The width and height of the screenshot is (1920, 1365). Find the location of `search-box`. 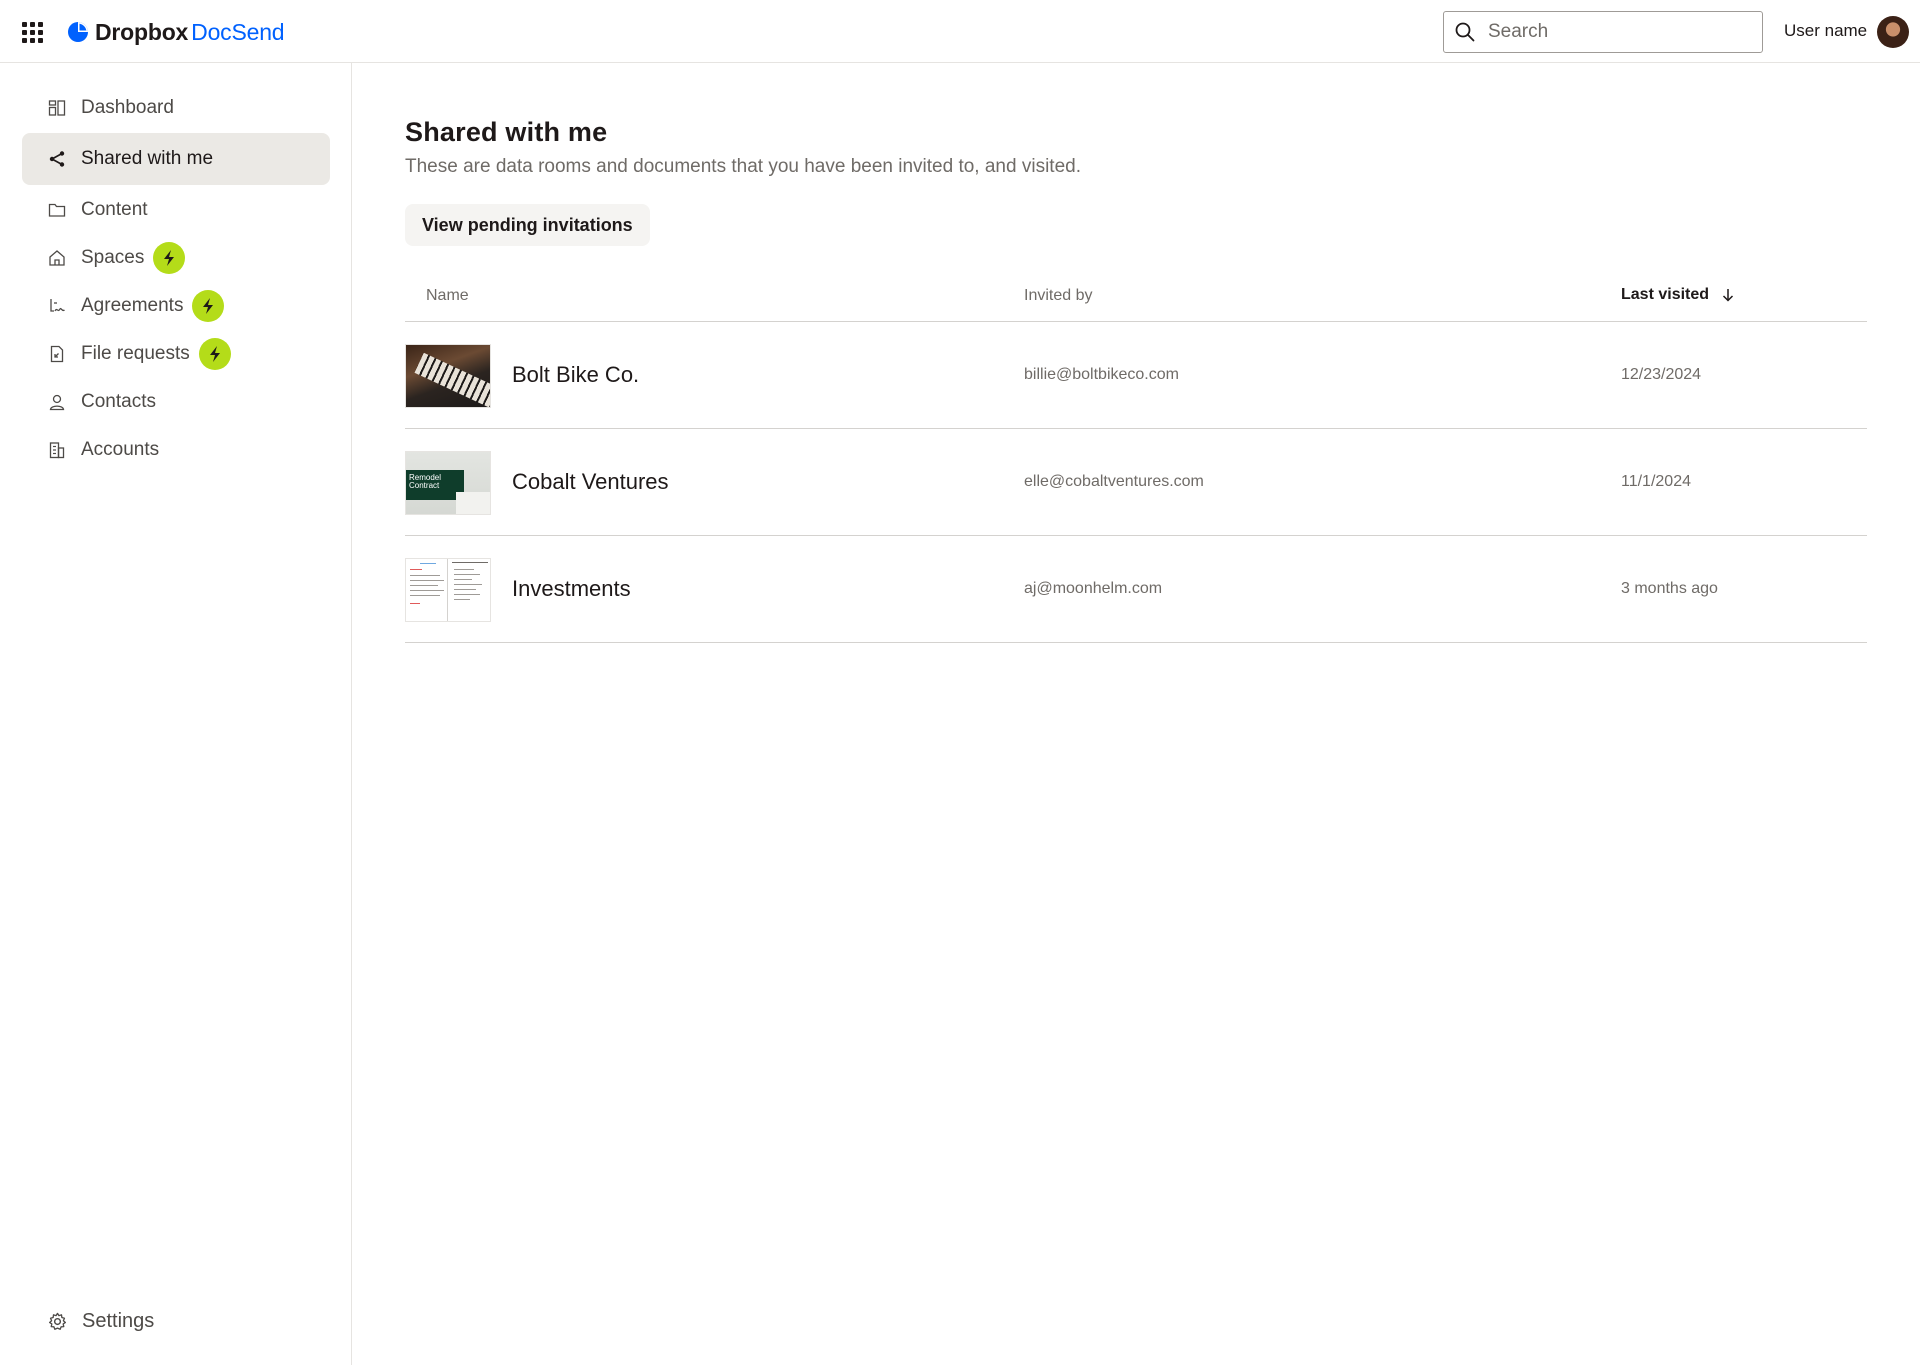

search-box is located at coordinates (1603, 32).